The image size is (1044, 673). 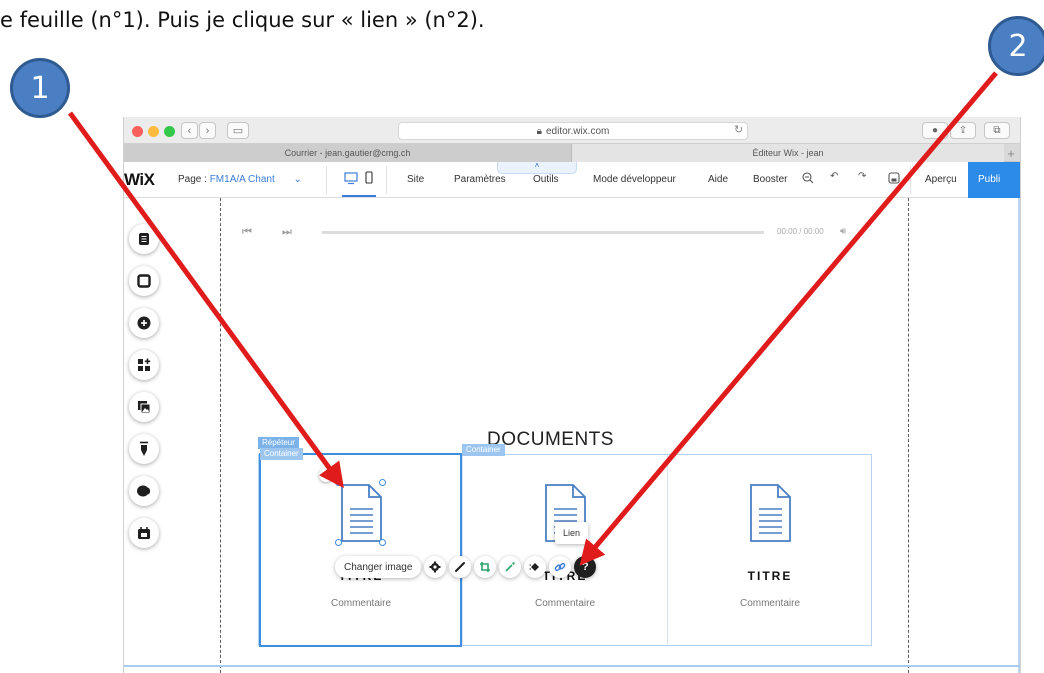 I want to click on back-icon: ‹, so click(x=189, y=130).